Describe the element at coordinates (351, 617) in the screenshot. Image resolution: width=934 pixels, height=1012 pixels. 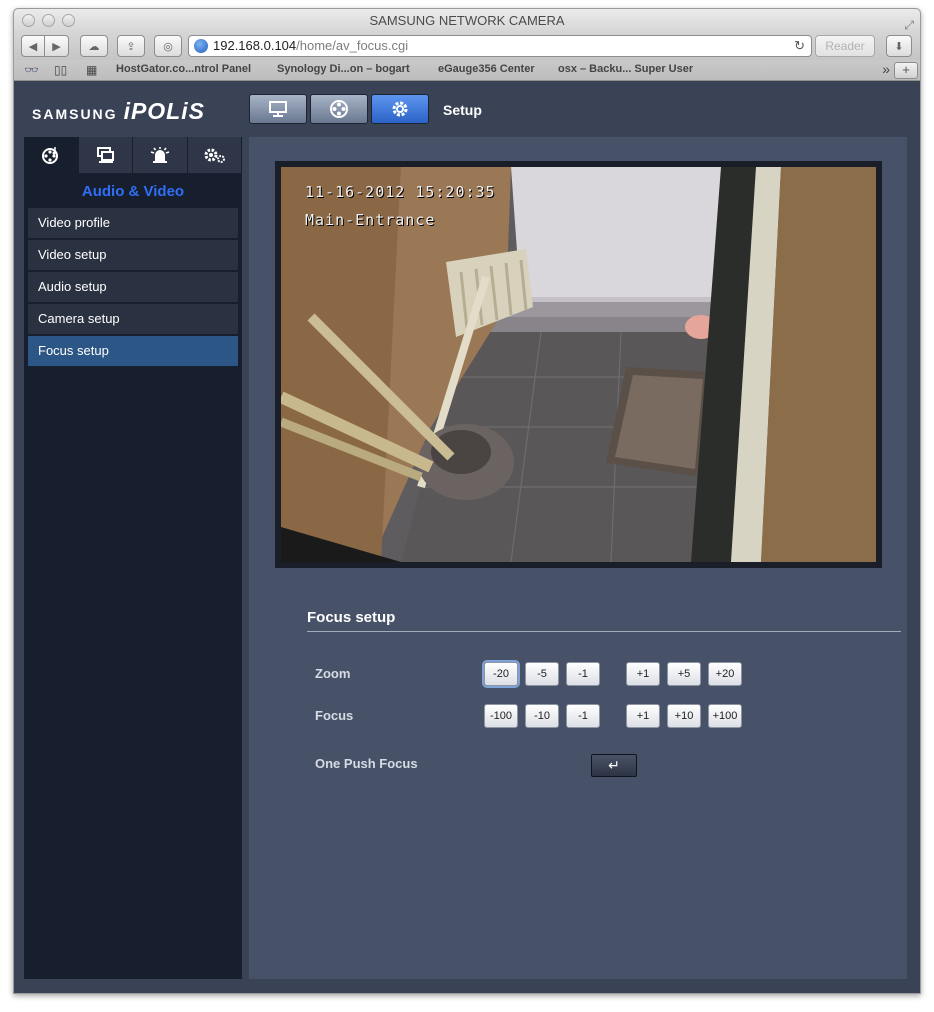
I see `focus-setup-title: Focus setup` at that location.